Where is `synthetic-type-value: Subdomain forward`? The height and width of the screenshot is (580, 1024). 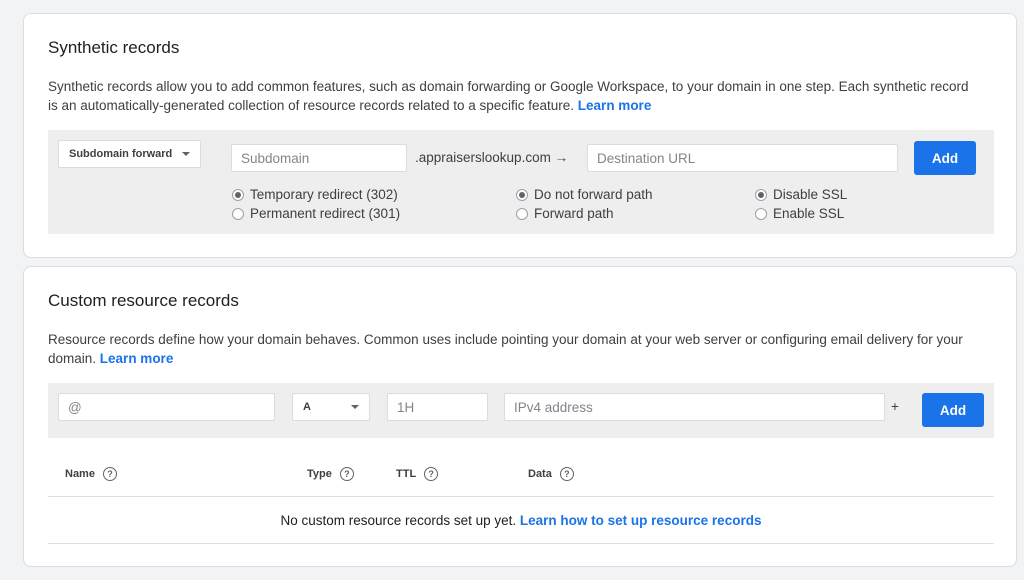 synthetic-type-value: Subdomain forward is located at coordinates (121, 154).